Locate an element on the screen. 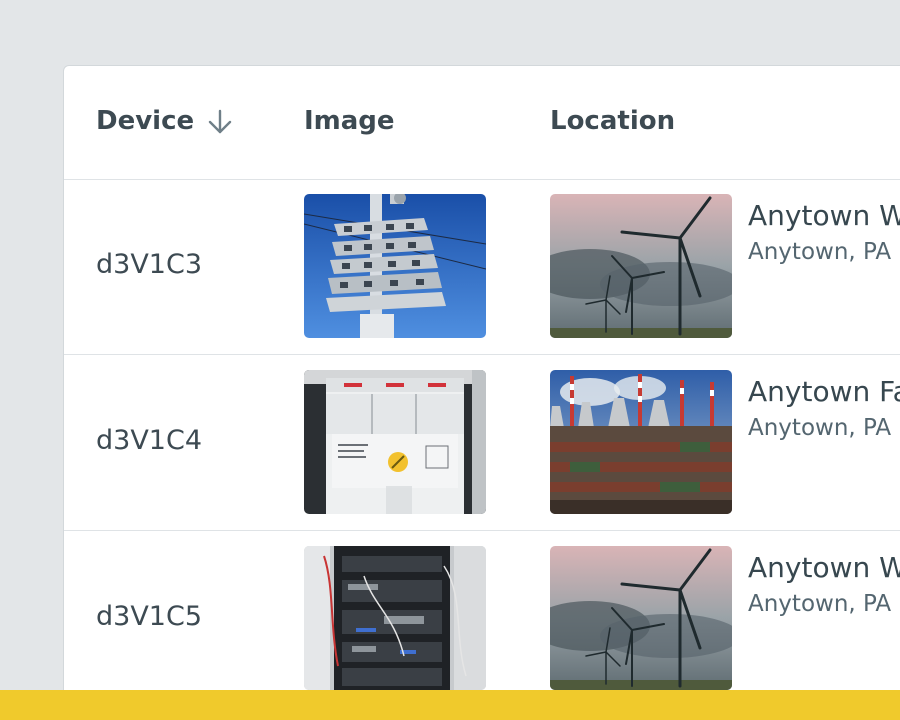 This screenshot has width=900, height=720. device-image-meters is located at coordinates (395, 266).